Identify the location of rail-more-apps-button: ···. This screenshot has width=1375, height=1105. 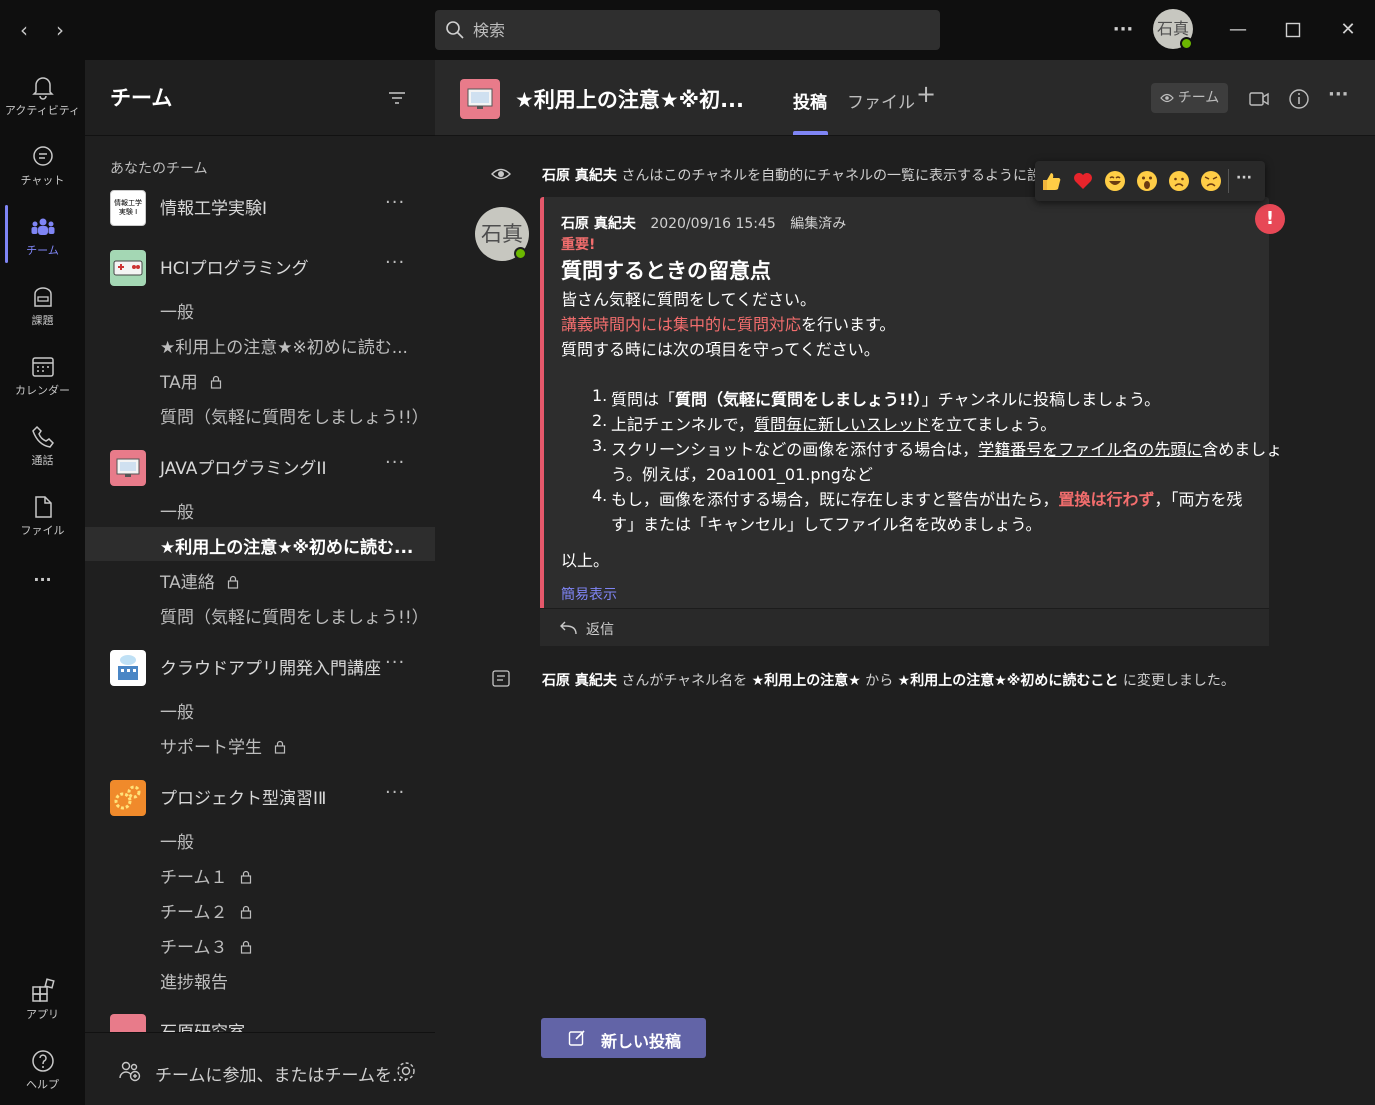
(42, 579).